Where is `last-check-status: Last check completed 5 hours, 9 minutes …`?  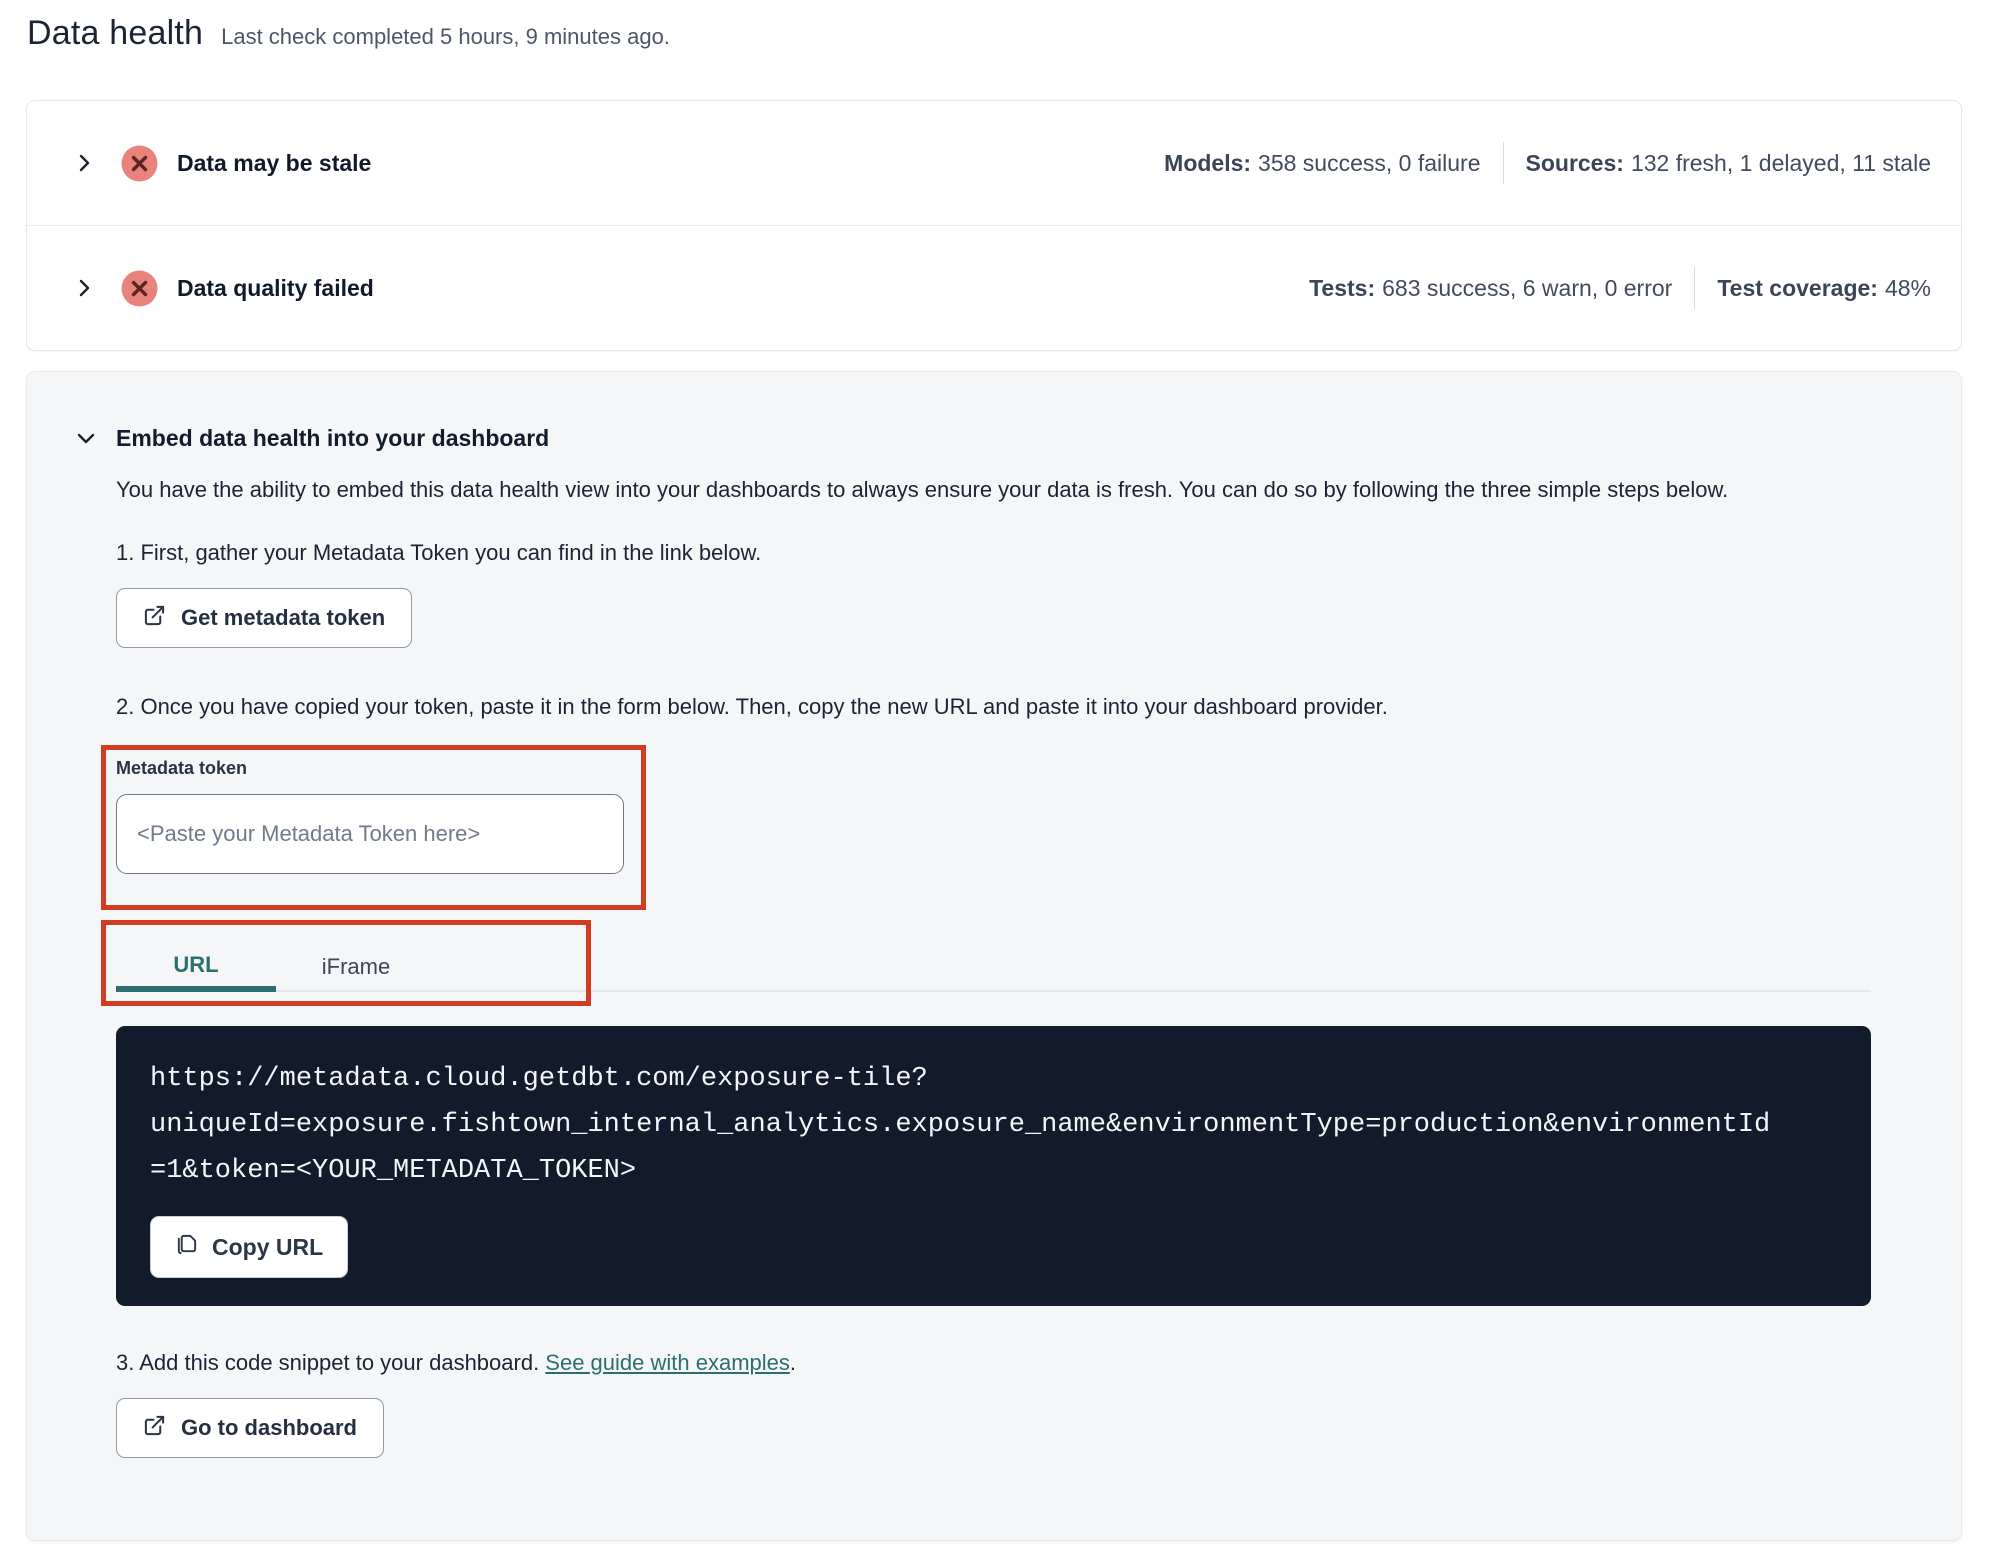 last-check-status: Last check completed 5 hours, 9 minutes … is located at coordinates (445, 36).